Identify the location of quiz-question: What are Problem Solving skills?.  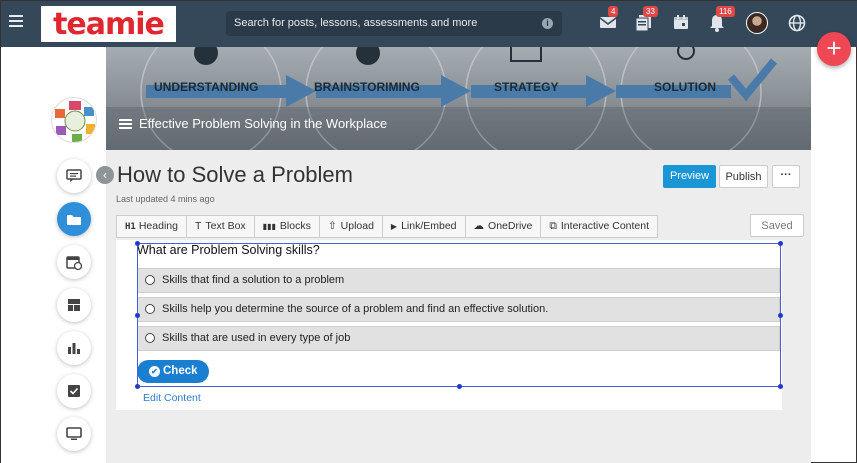
(228, 250).